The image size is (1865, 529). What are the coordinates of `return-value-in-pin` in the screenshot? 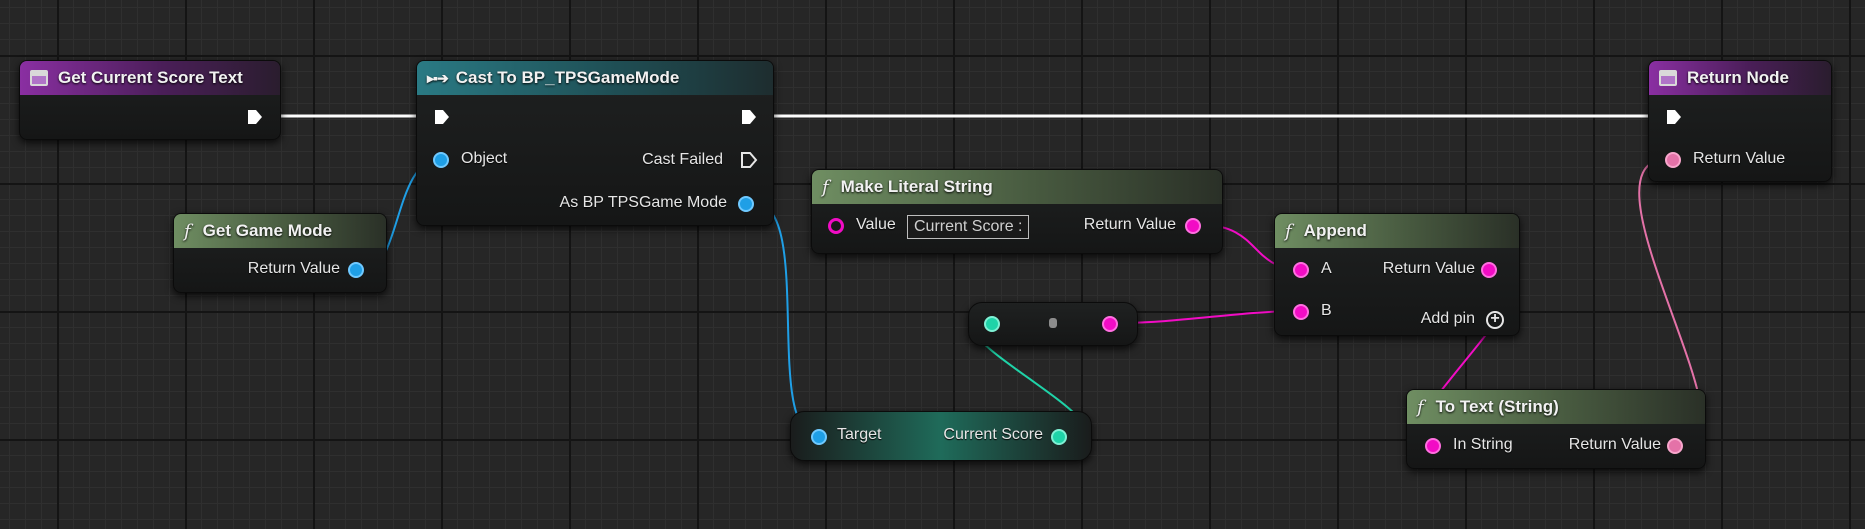 It's located at (1673, 160).